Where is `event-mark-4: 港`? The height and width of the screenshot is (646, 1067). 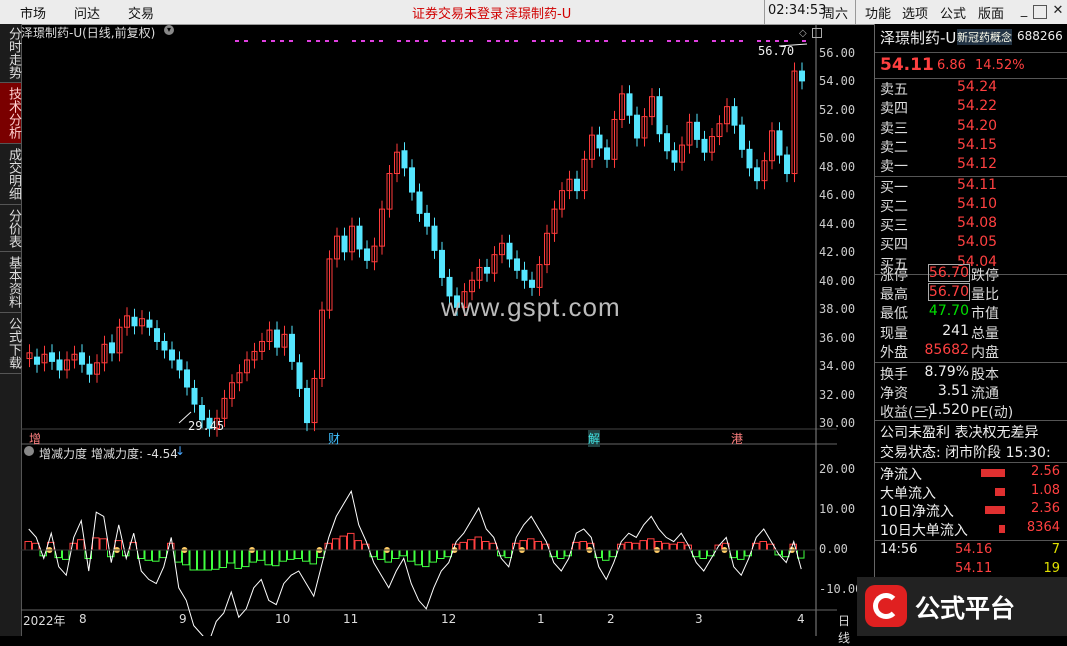 event-mark-4: 港 is located at coordinates (737, 438).